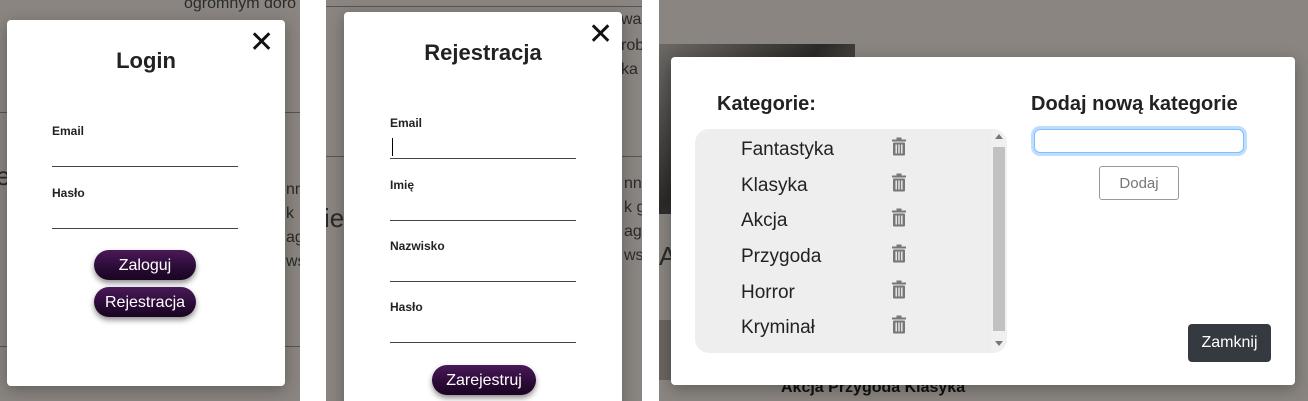 Image resolution: width=1308 pixels, height=401 pixels. I want to click on category-name: Akcja, so click(764, 220).